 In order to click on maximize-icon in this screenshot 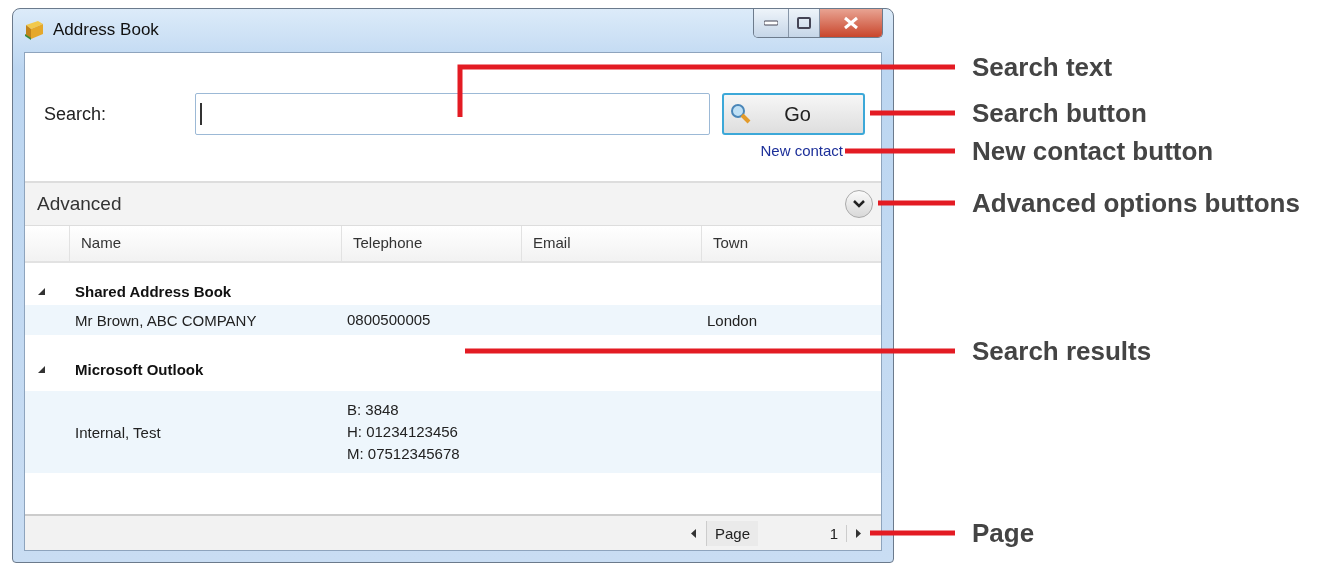, I will do `click(804, 23)`.